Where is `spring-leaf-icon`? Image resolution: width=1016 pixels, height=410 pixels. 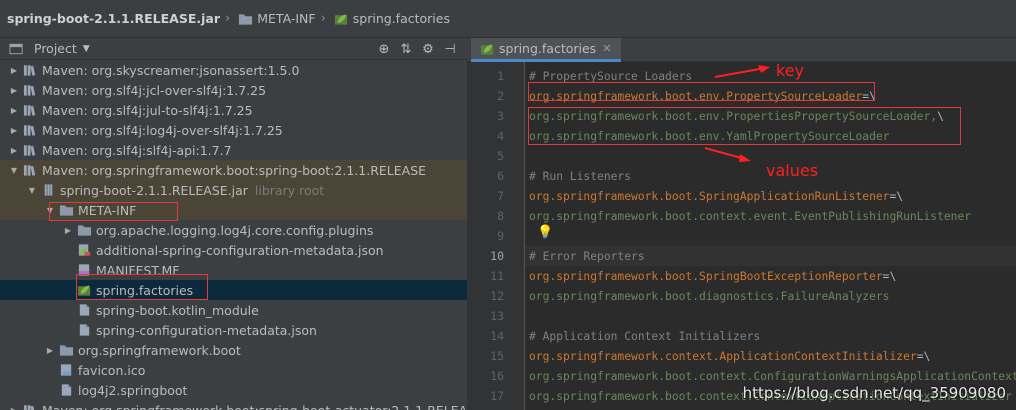 spring-leaf-icon is located at coordinates (487, 49).